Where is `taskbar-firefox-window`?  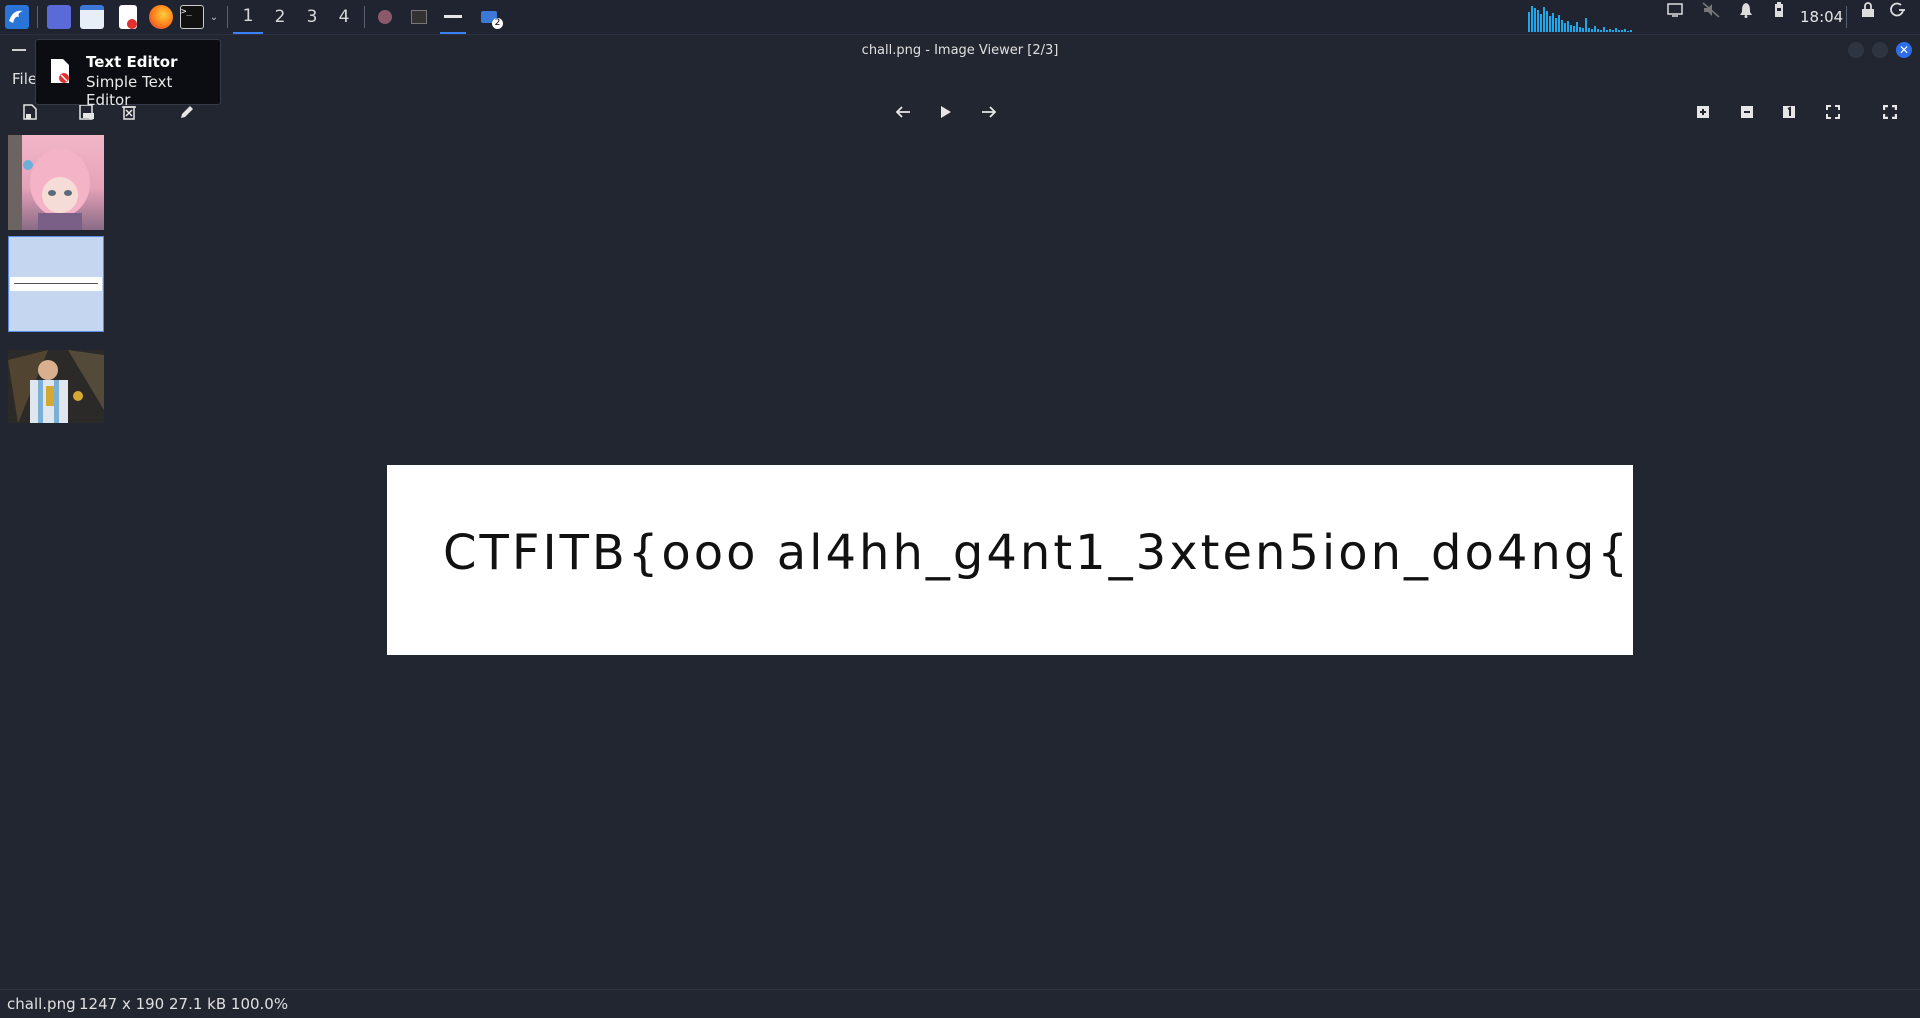 taskbar-firefox-window is located at coordinates (385, 17).